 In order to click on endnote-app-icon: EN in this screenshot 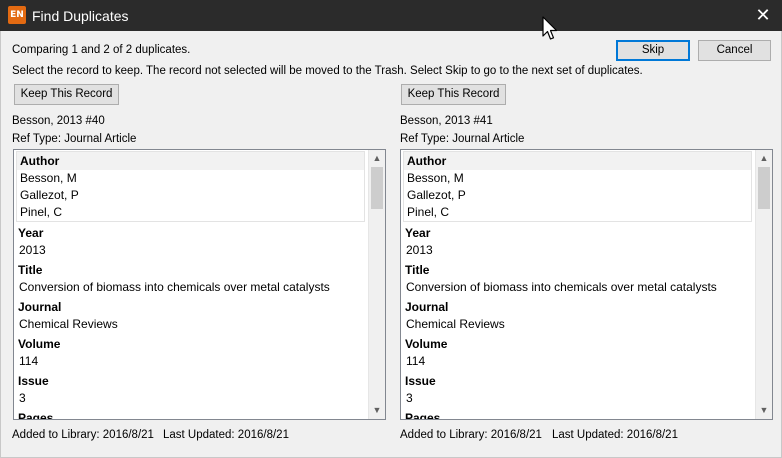, I will do `click(17, 15)`.